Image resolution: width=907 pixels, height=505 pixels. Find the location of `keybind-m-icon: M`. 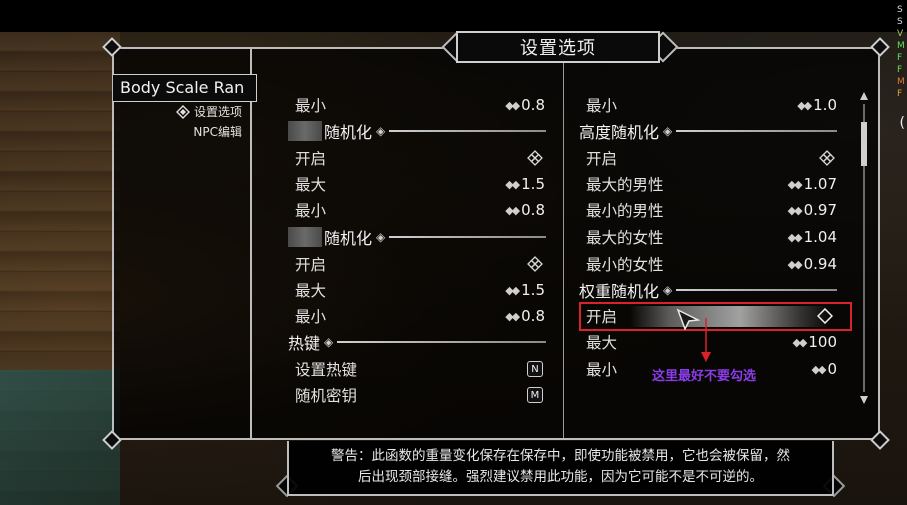

keybind-m-icon: M is located at coordinates (535, 395).